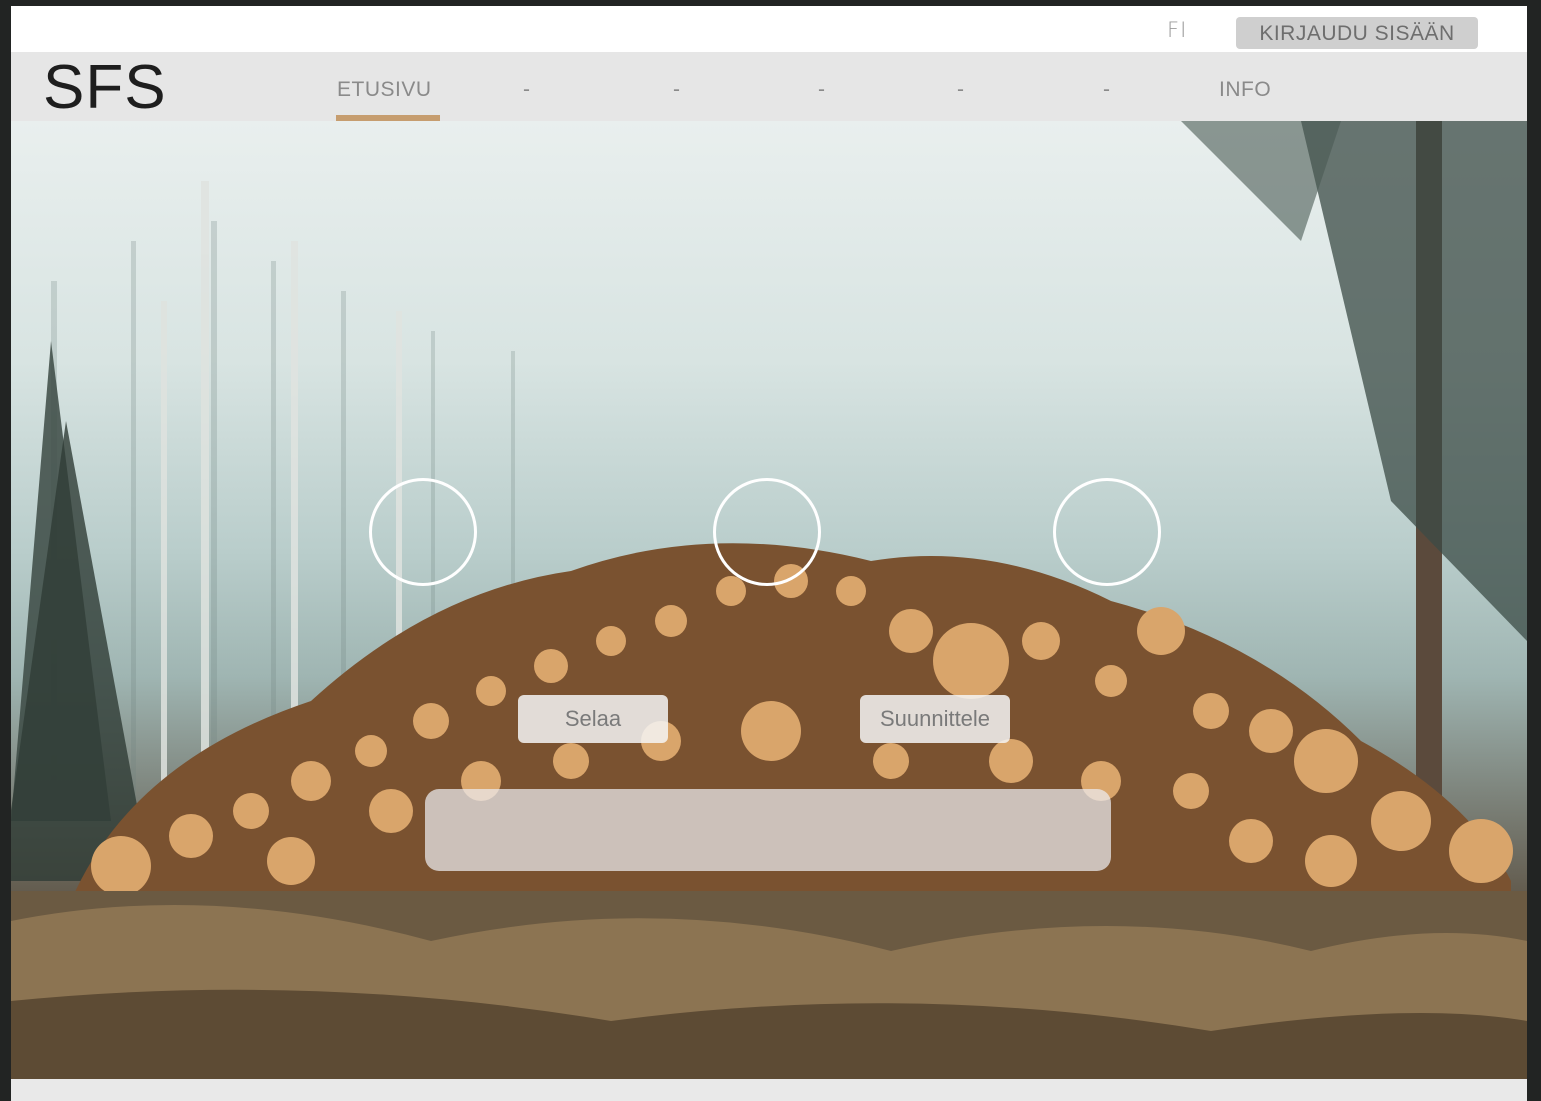 Image resolution: width=1541 pixels, height=1101 pixels. Describe the element at coordinates (769, 88) in the screenshot. I see `main-navigation: SFS ETUSIVU - - - - - INFO` at that location.